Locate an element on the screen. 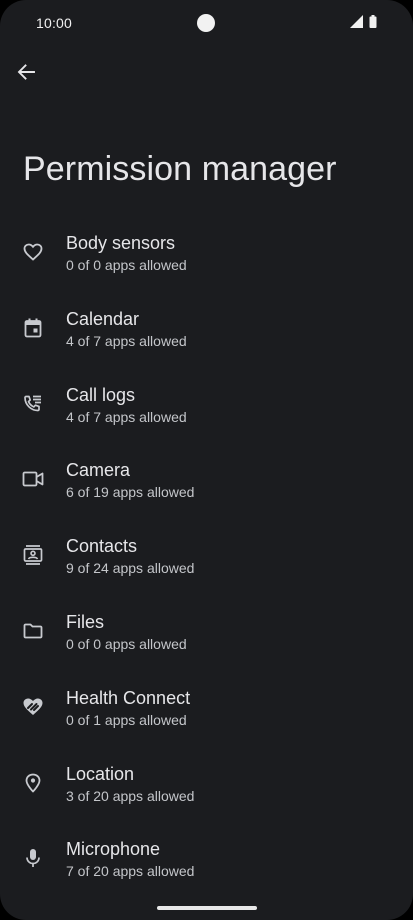 The width and height of the screenshot is (413, 920). microphone-icon is located at coordinates (33, 858).